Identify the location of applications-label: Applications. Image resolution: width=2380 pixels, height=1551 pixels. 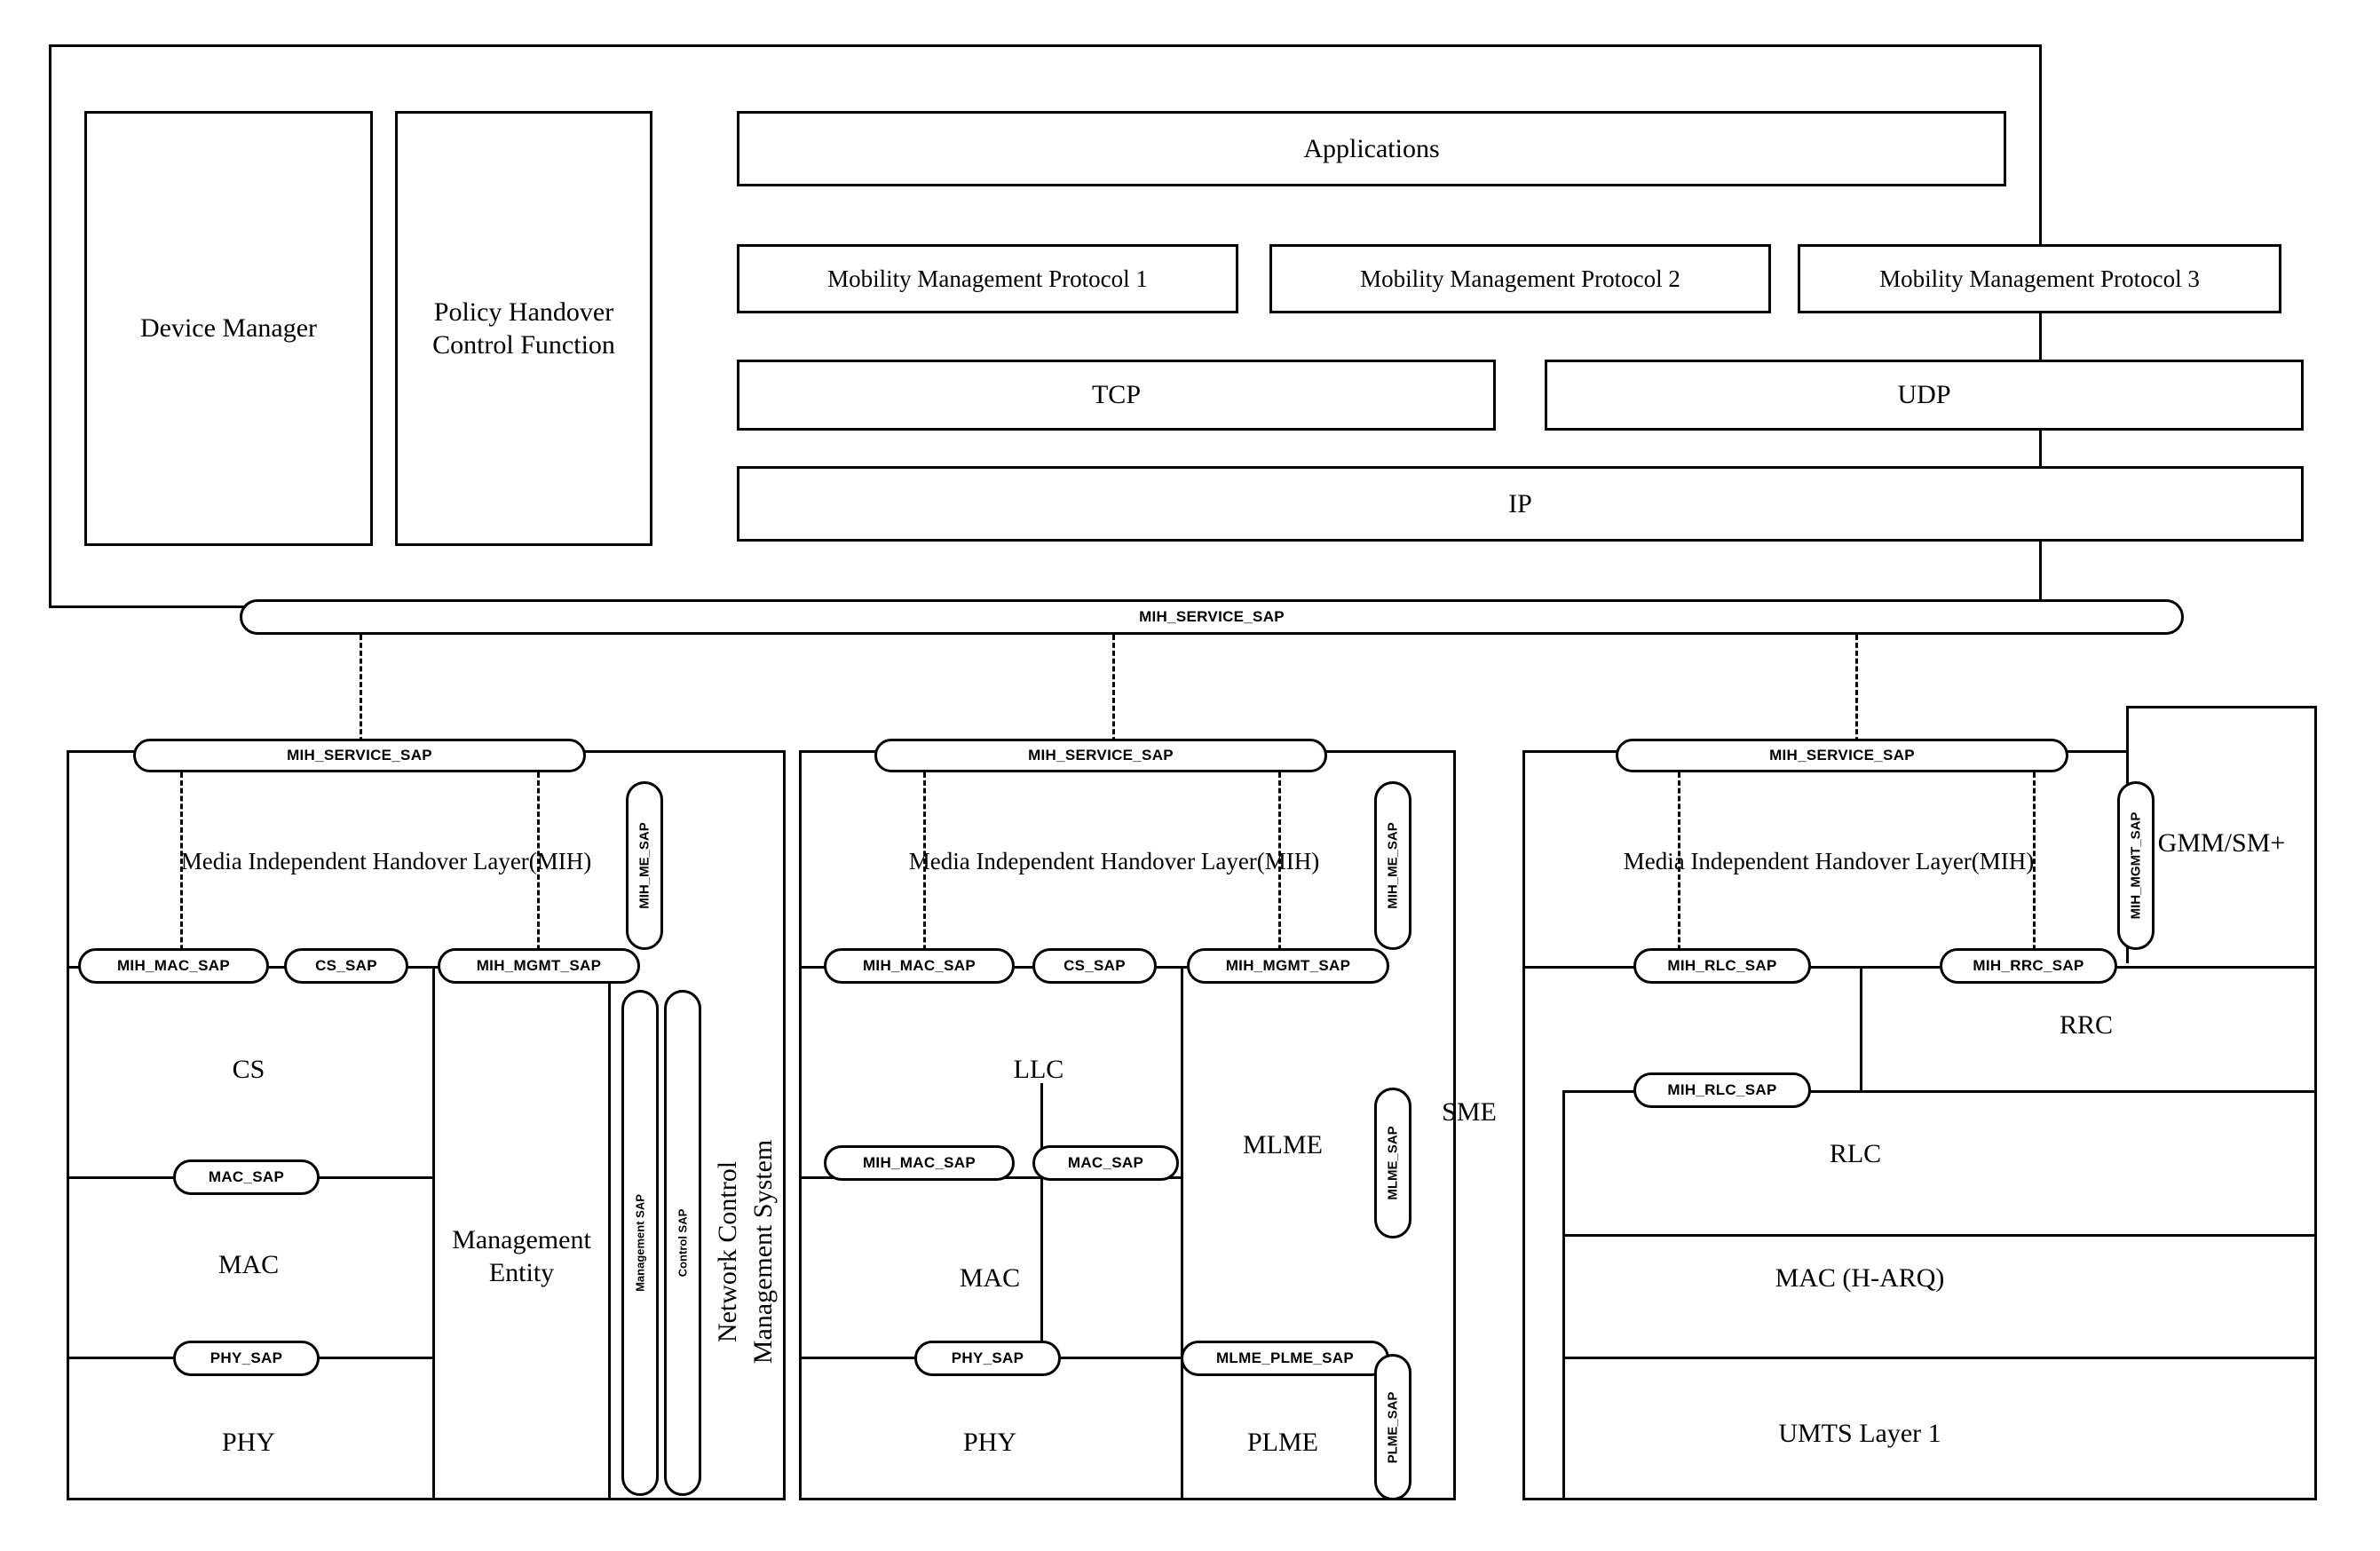
(1371, 148).